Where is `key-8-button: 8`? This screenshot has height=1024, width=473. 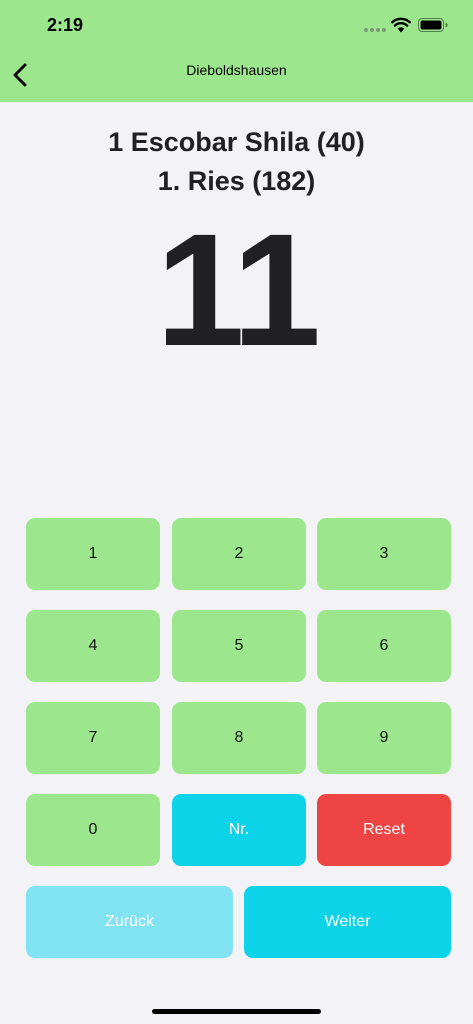 key-8-button: 8 is located at coordinates (239, 738).